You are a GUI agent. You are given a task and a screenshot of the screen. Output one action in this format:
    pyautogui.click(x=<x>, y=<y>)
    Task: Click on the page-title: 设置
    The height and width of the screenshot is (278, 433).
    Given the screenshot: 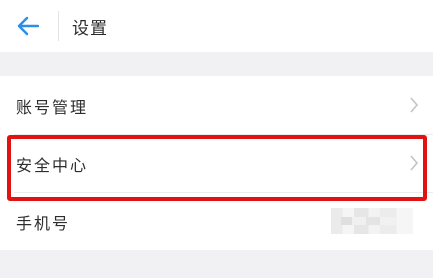 What is the action you would take?
    pyautogui.click(x=90, y=29)
    